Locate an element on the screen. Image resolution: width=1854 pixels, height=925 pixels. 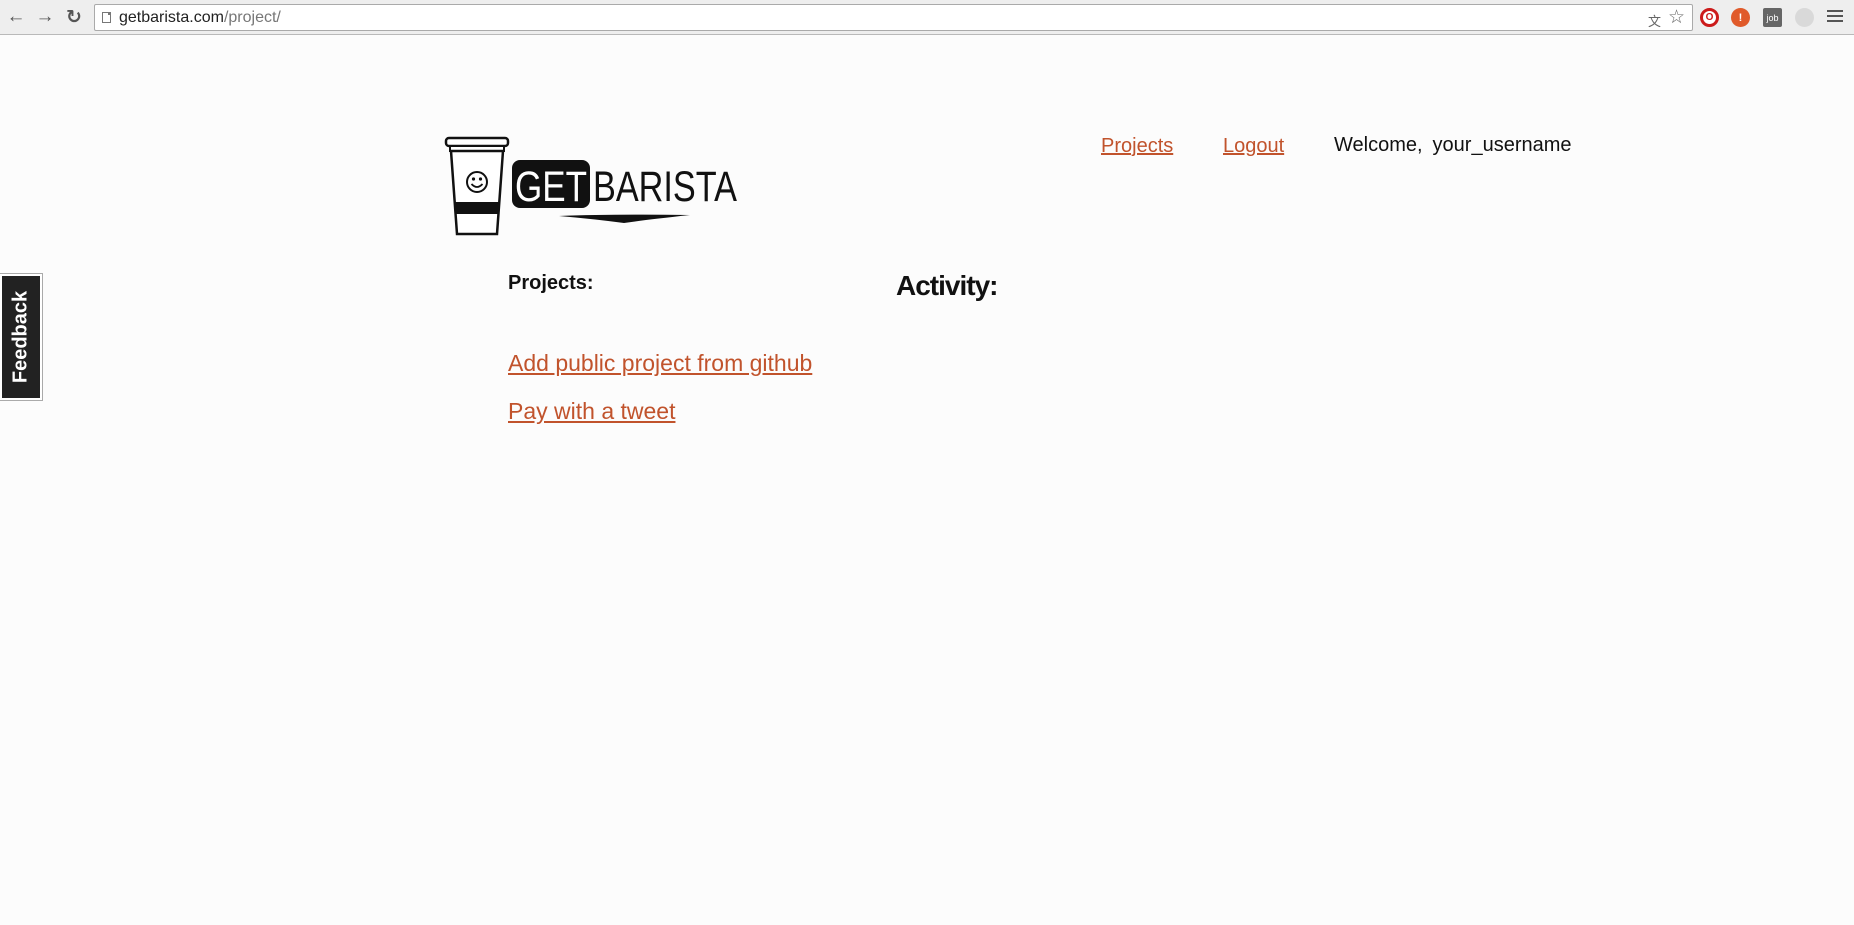
username: your_username is located at coordinates (1502, 145).